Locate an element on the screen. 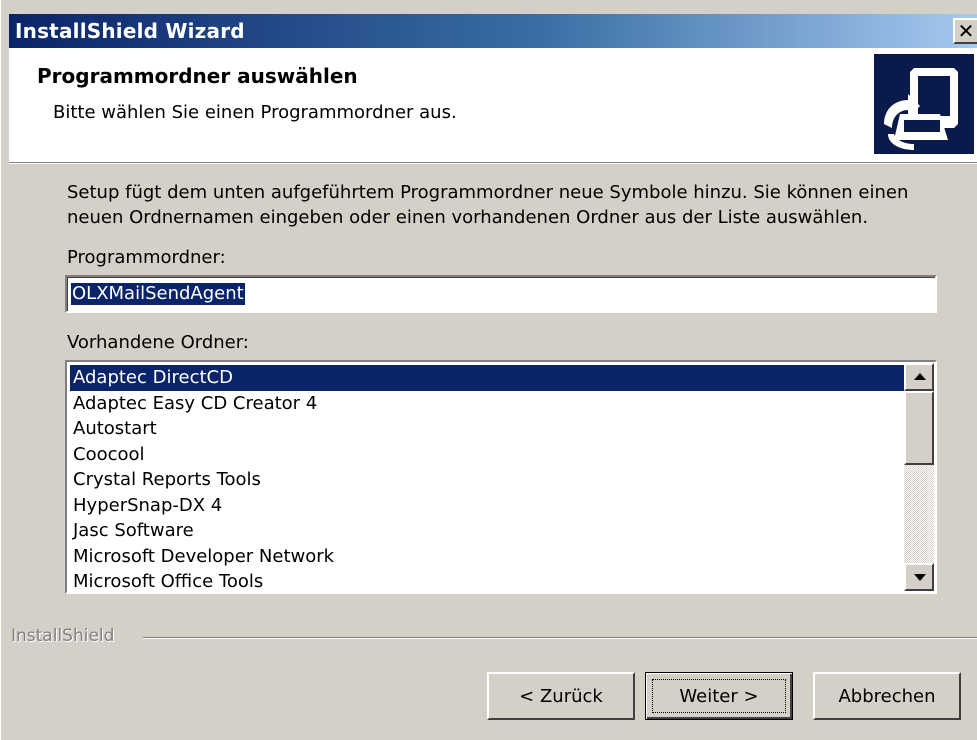  cancel-button-label: Abbrechen is located at coordinates (887, 696).